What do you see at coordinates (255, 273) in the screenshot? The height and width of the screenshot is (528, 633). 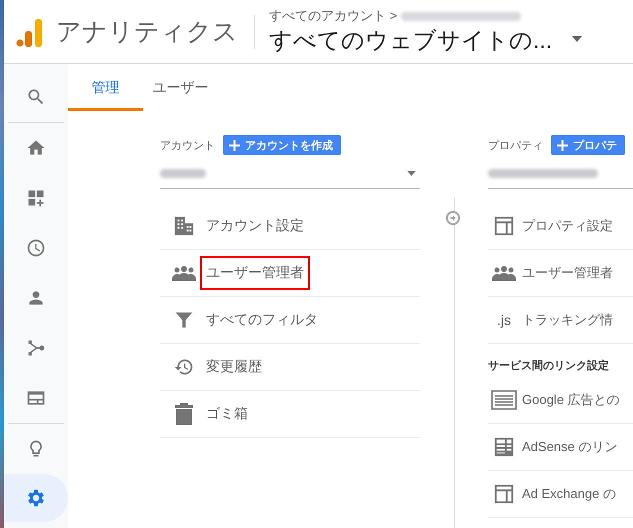 I see `highlight-frame: ユーザー管理者` at bounding box center [255, 273].